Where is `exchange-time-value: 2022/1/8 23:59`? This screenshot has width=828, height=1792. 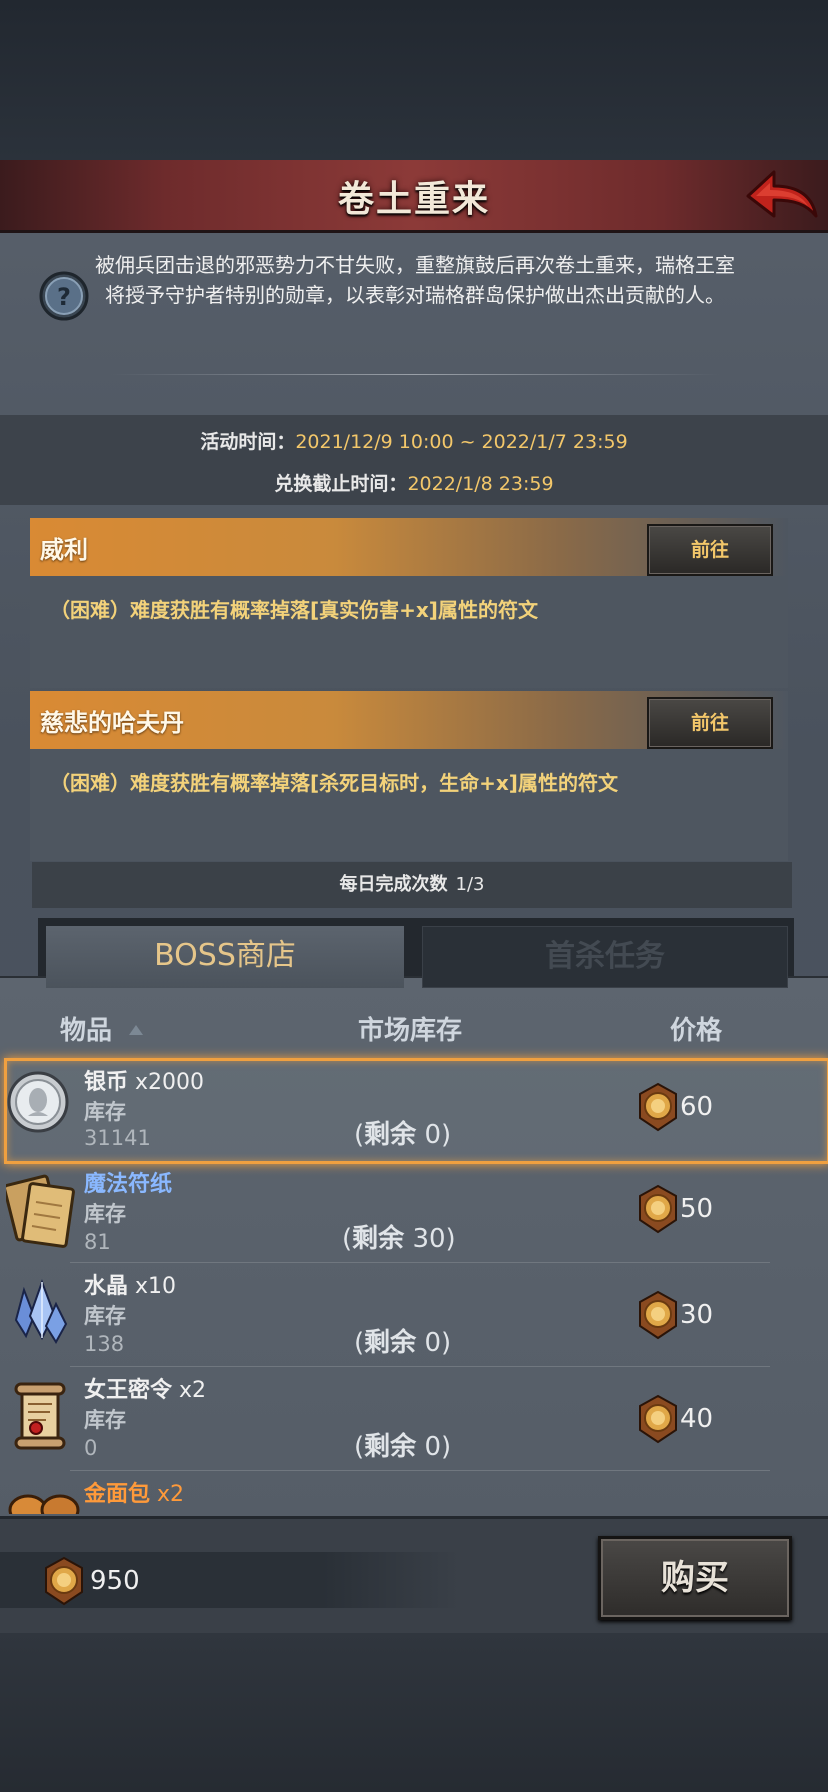
exchange-time-value: 2022/1/8 23:59 is located at coordinates (480, 484).